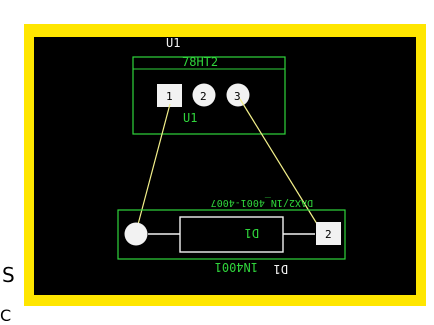 The height and width of the screenshot is (325, 434). Describe the element at coordinates (8, 275) in the screenshot. I see `left-edge-text: S` at that location.